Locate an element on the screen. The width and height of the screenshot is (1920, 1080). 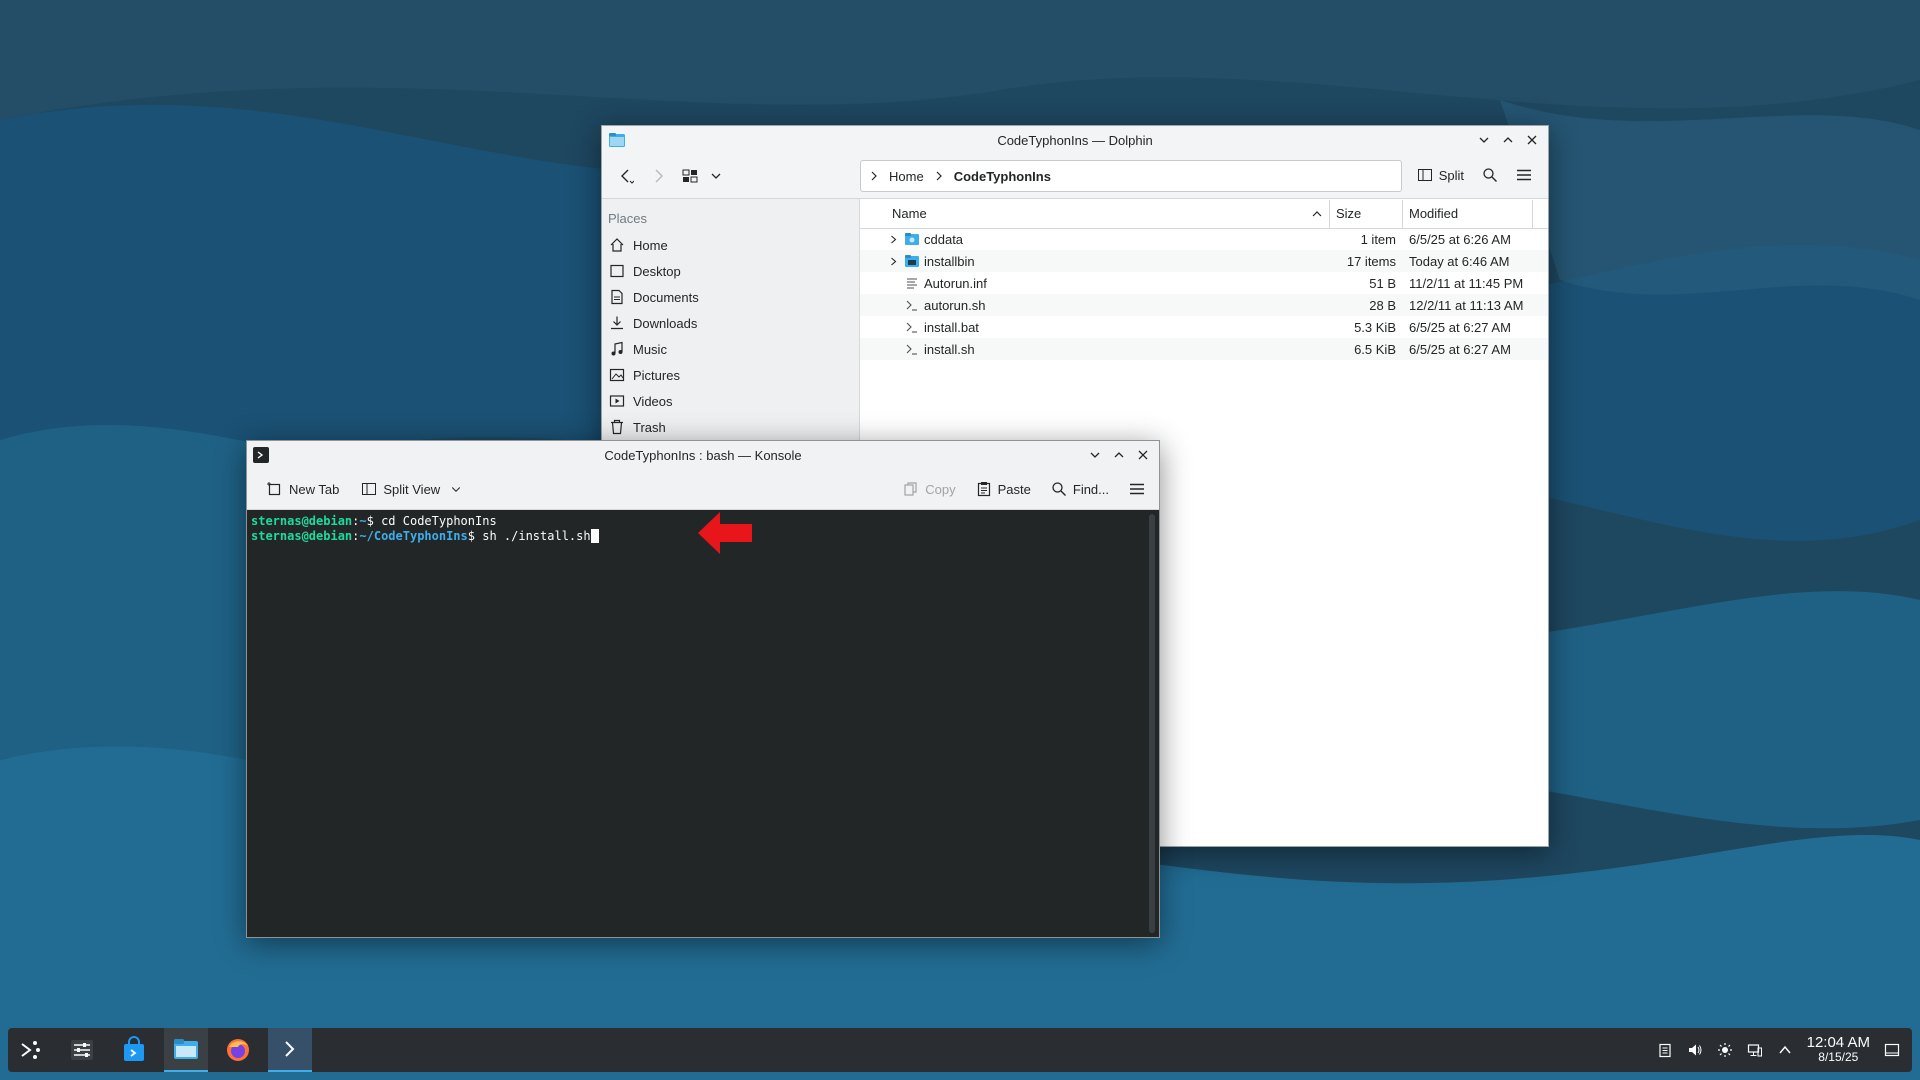
script-file-icon is located at coordinates (912, 305).